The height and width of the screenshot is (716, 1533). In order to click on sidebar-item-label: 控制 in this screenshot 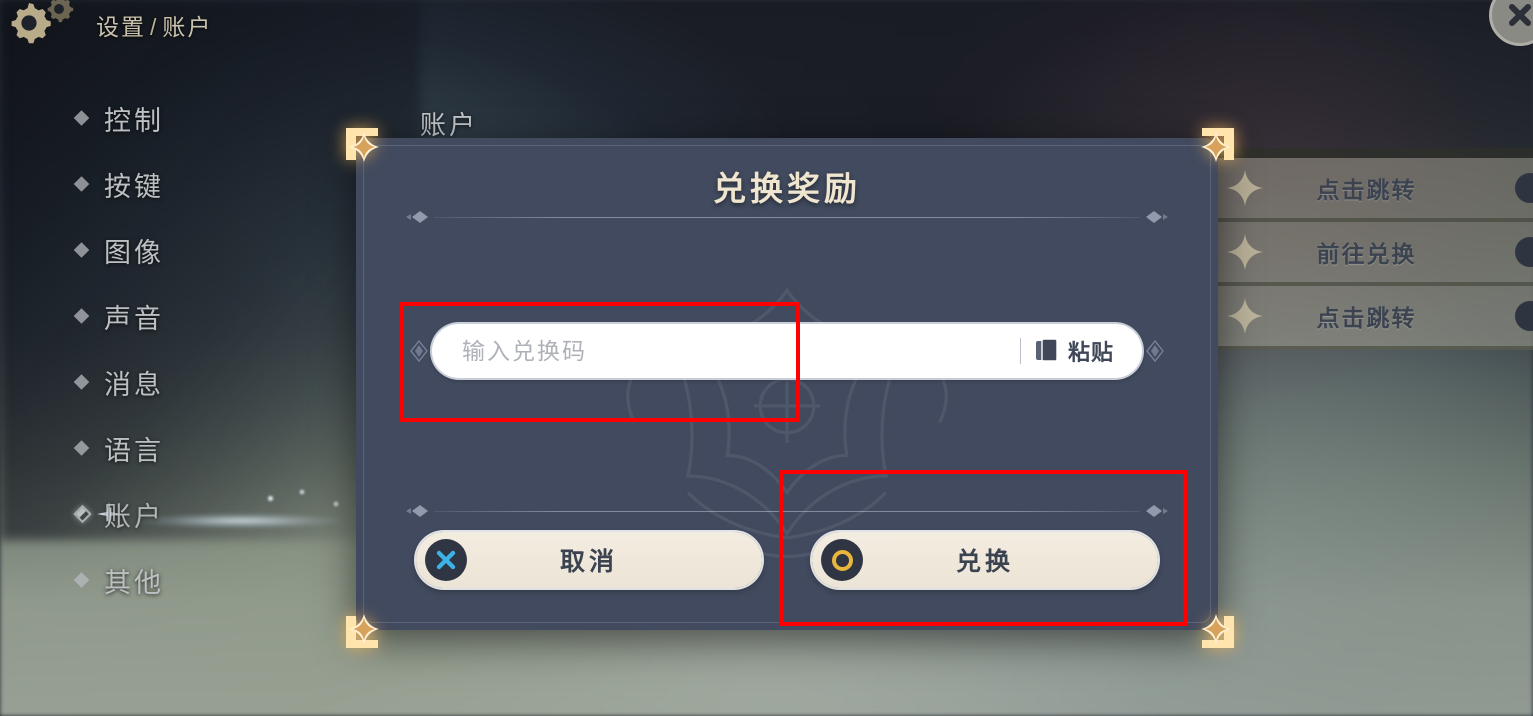, I will do `click(134, 120)`.